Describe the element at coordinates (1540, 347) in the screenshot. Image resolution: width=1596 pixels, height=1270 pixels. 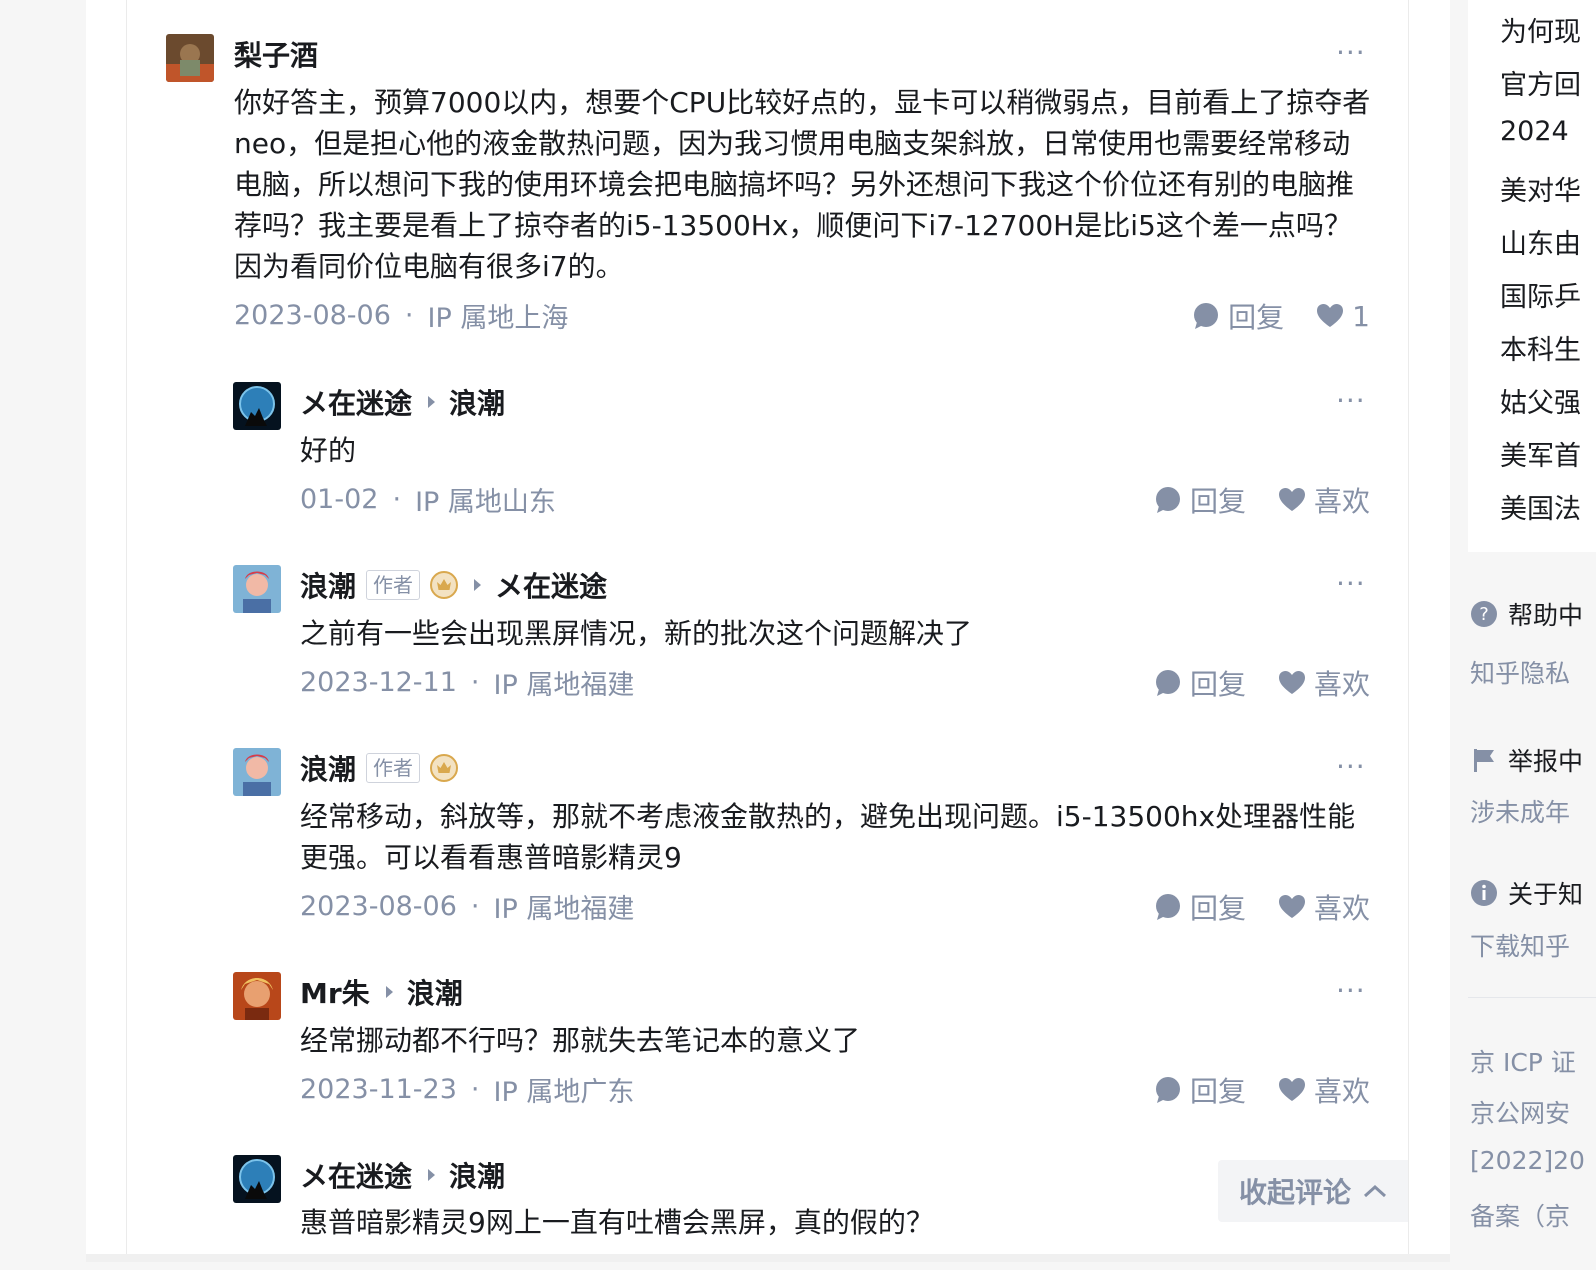
I see `hot-list-item: 本科生` at that location.